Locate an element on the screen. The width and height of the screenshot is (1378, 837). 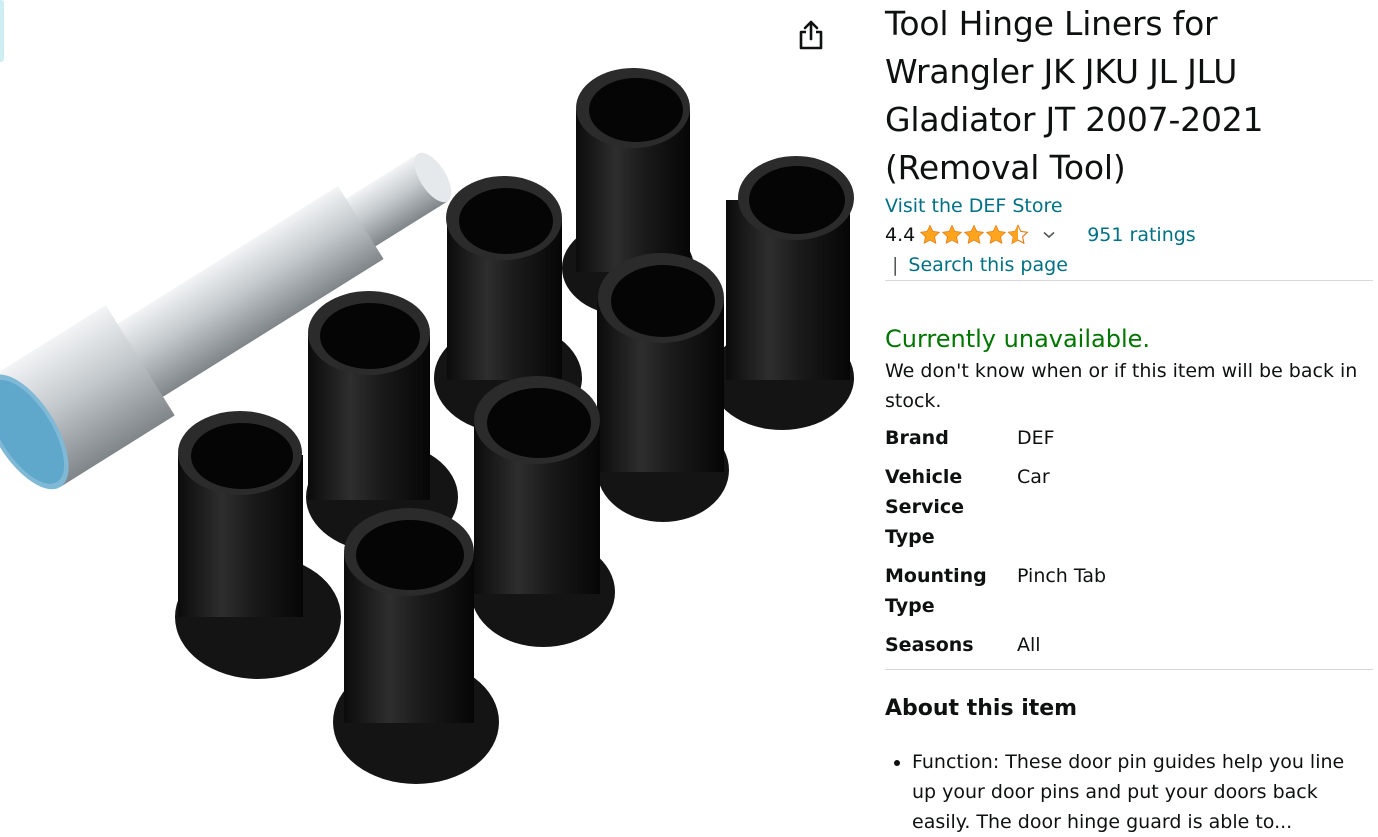
search-row: | Search this page is located at coordinates (1129, 265).